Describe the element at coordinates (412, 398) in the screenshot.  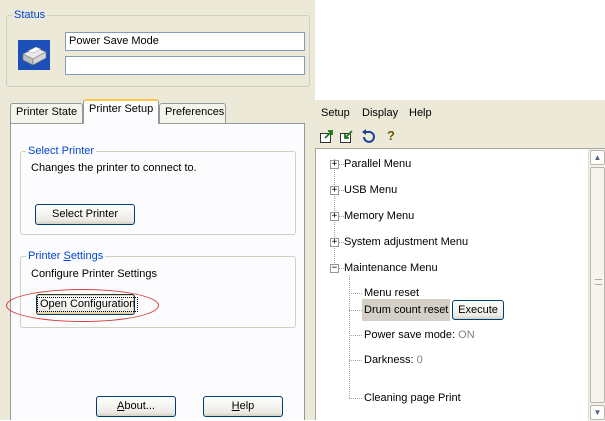
I see `tree-item-cleaning-page-print: Cleaning page Print` at that location.